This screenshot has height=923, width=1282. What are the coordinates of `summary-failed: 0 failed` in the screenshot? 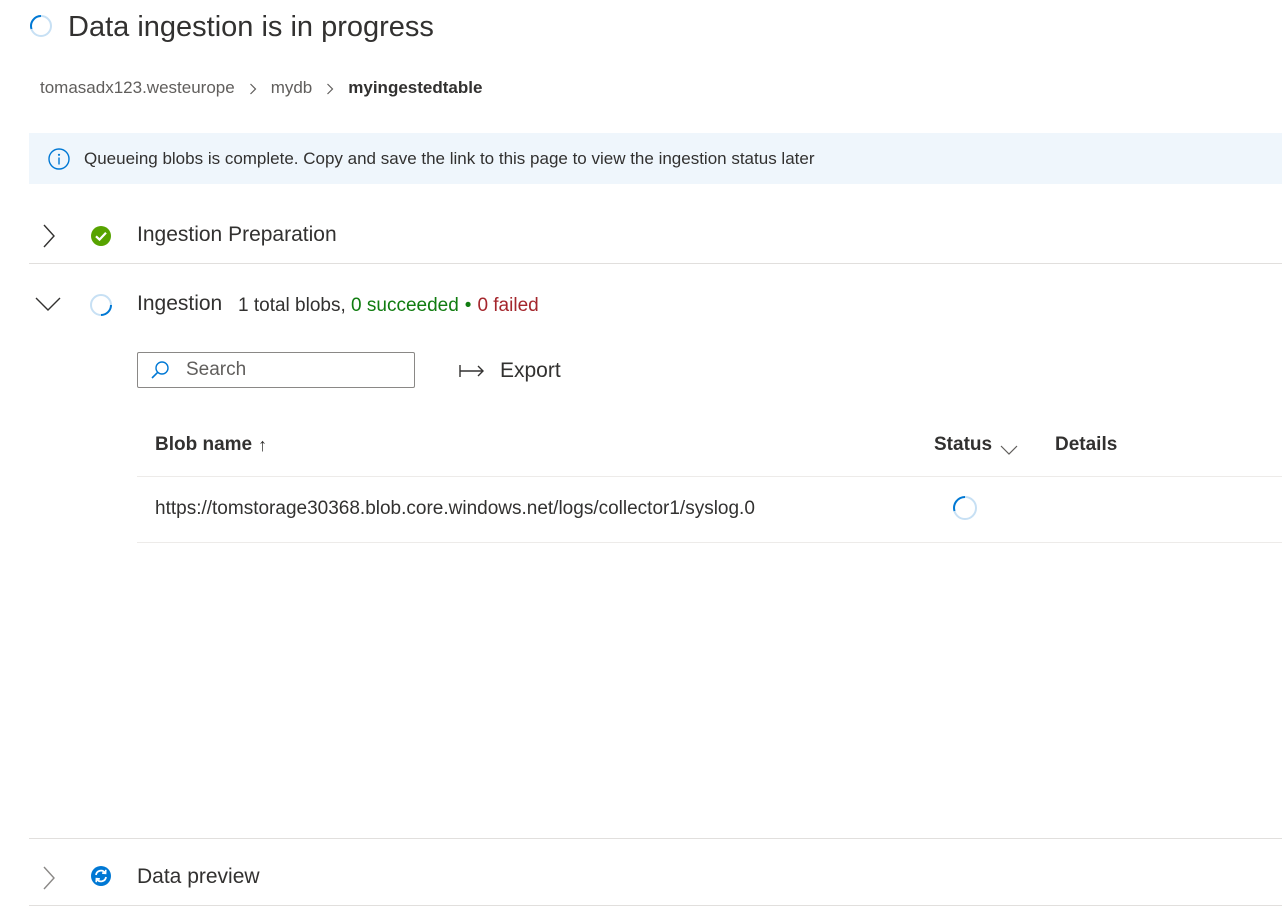 It's located at (508, 305).